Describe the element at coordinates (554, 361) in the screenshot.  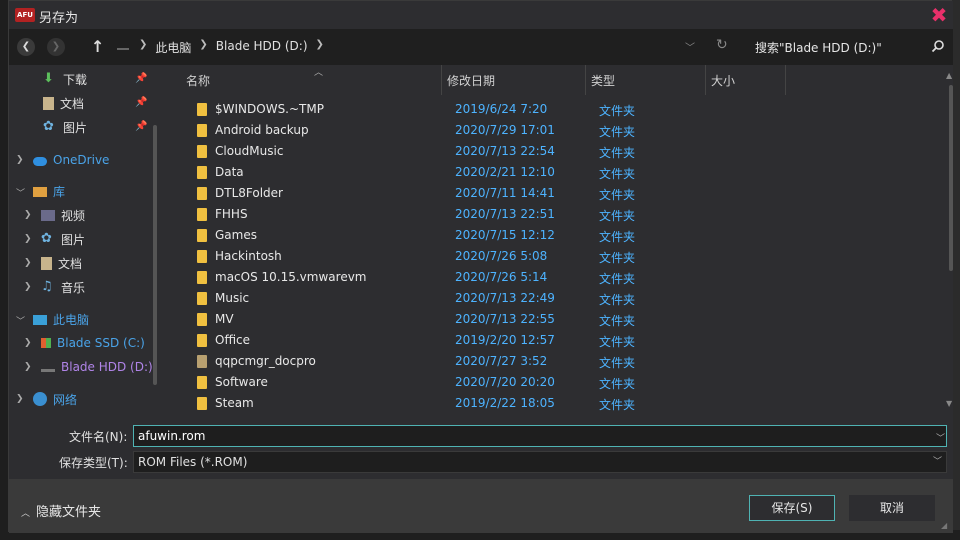
I see `table-row: qqpcmgr_docpro 2020/7/27 3:52 文件夹` at that location.